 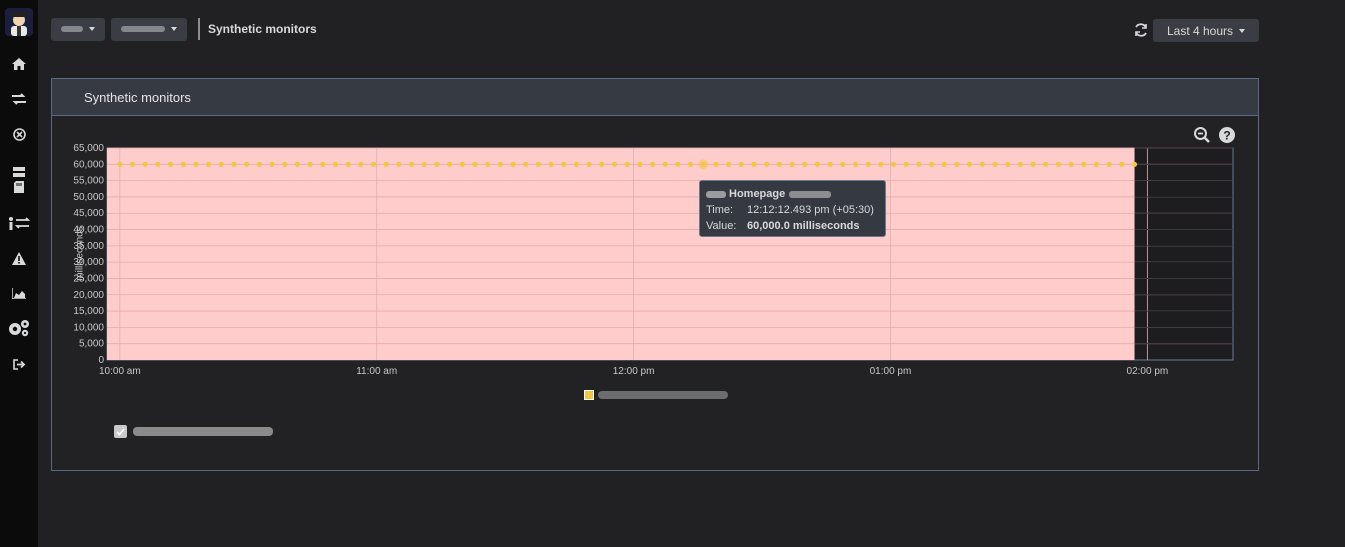 What do you see at coordinates (72, 29) in the screenshot?
I see `org-name-redacted` at bounding box center [72, 29].